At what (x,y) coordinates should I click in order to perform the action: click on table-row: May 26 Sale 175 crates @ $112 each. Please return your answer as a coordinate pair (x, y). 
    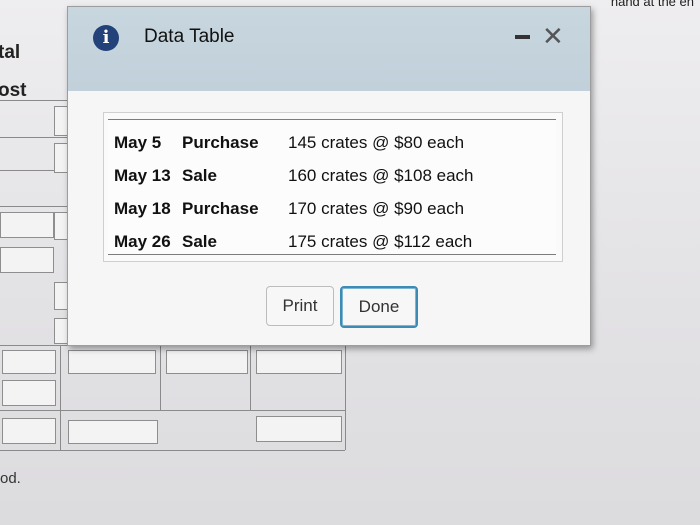
    Looking at the image, I should click on (294, 241).